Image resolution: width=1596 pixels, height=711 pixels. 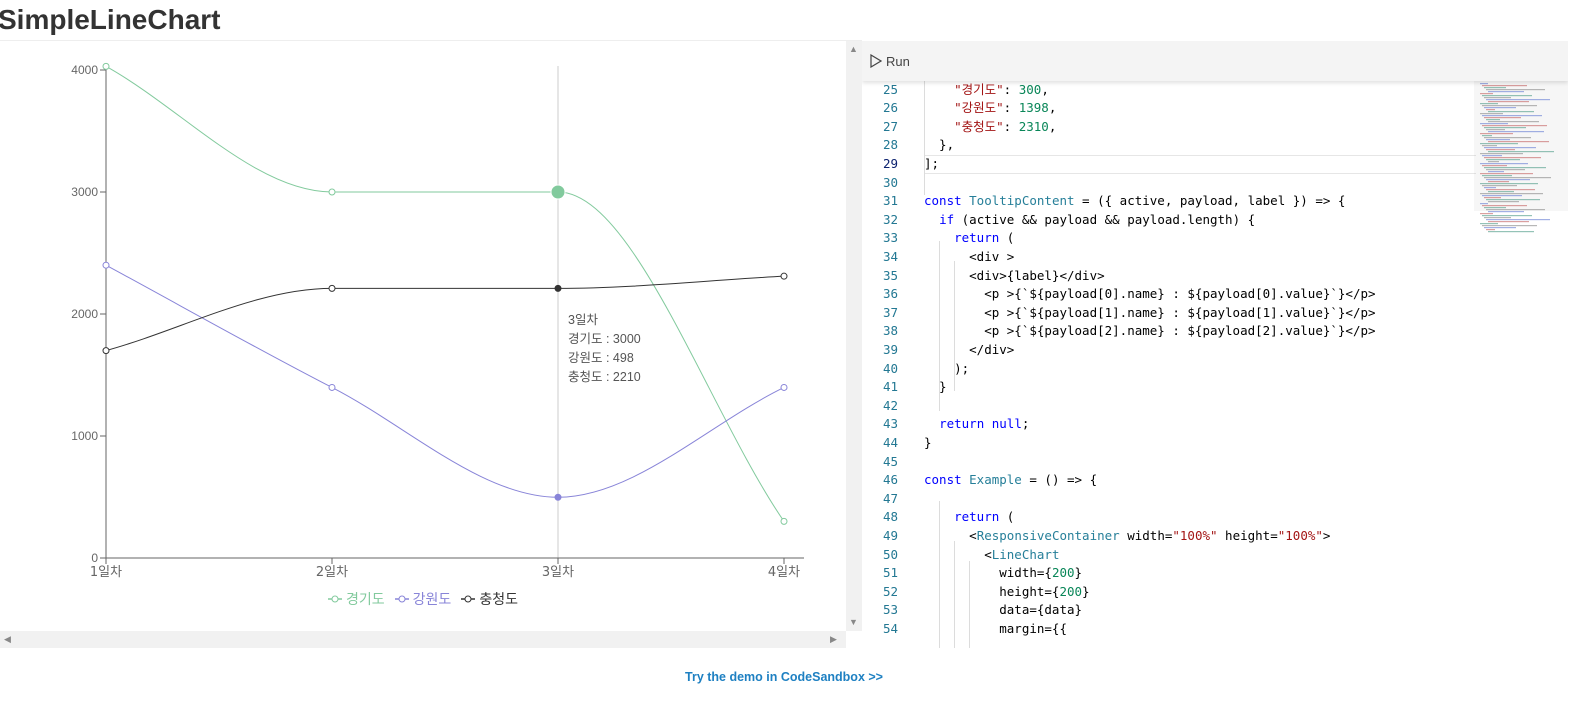 I want to click on line-number: 42, so click(x=890, y=405).